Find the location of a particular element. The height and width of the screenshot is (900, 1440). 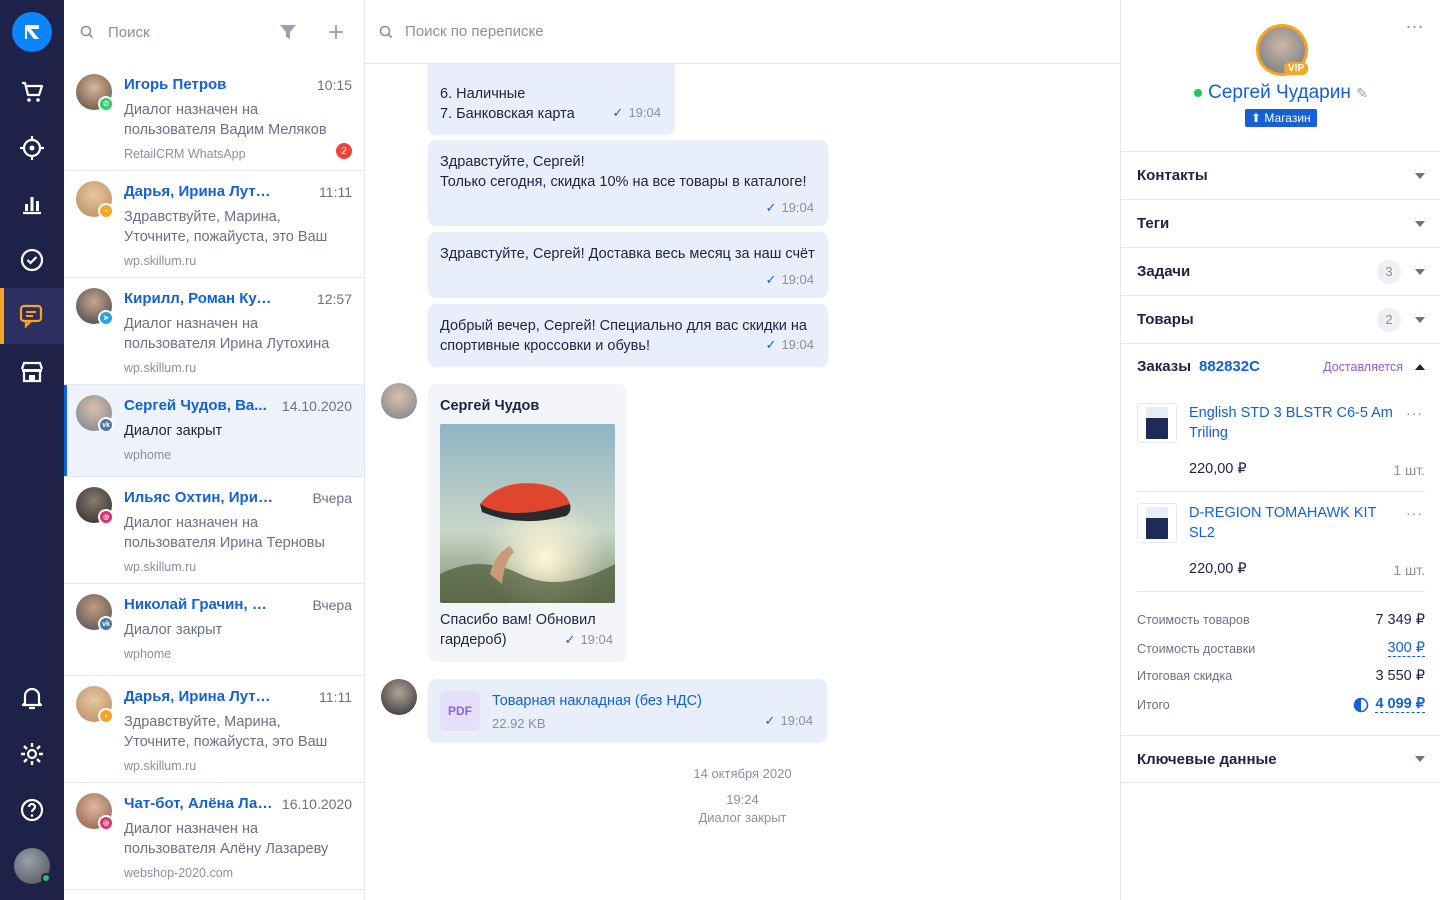

product-thumbnail is located at coordinates (1157, 423).